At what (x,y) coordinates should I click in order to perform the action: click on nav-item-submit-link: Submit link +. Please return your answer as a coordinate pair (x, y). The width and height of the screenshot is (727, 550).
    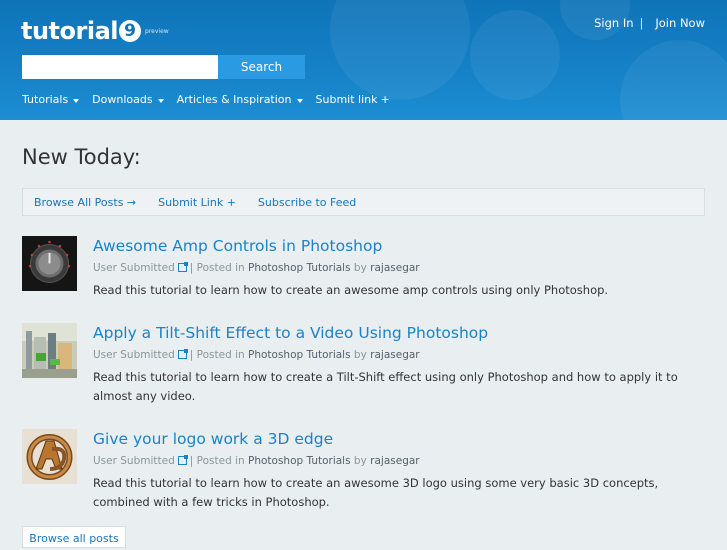
    Looking at the image, I should click on (353, 99).